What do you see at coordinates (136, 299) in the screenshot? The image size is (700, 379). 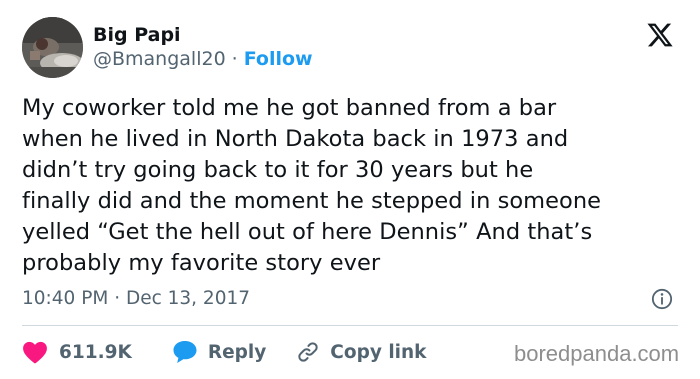 I see `tweet-timestamp: 10:40 PM · Dec 13, 2017` at bounding box center [136, 299].